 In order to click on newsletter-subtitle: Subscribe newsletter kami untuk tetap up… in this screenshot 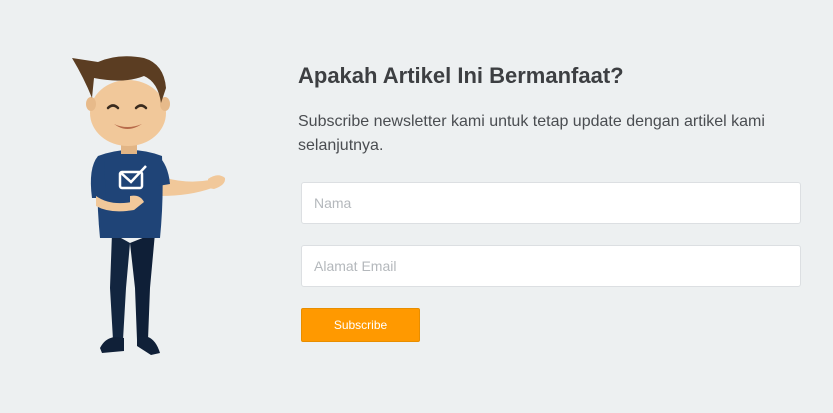, I will do `click(531, 133)`.